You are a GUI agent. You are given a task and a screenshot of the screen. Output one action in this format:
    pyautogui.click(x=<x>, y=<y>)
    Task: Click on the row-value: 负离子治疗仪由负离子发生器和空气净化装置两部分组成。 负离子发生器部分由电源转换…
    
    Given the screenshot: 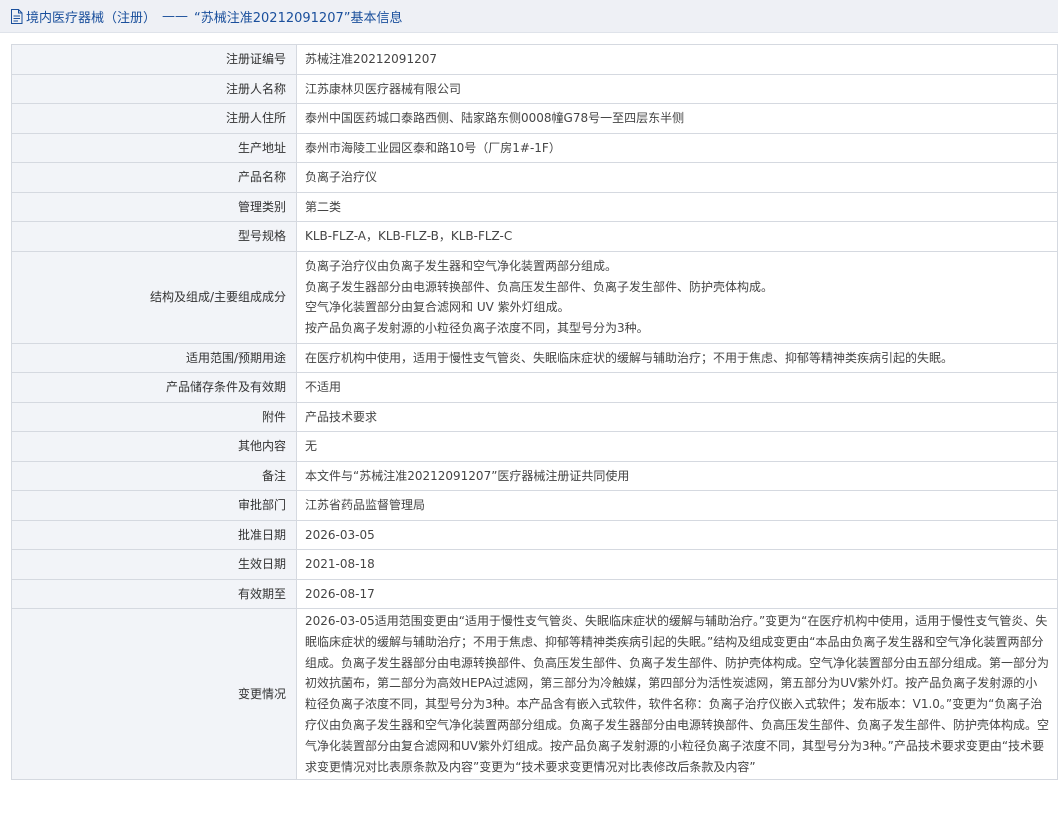 What is the action you would take?
    pyautogui.click(x=677, y=297)
    